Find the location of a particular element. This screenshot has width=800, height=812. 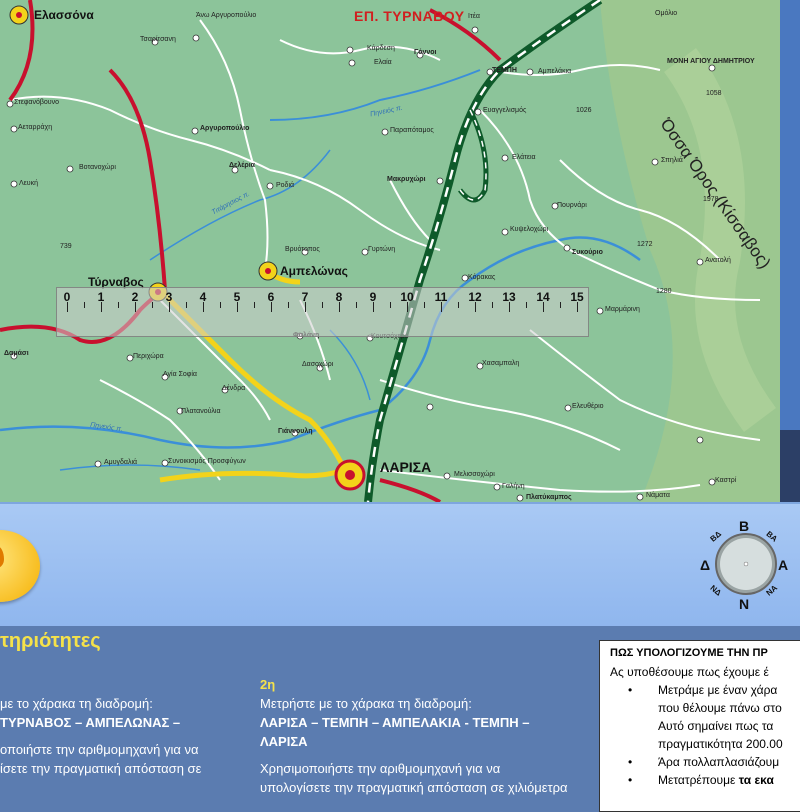

measuring-ruler: 0 1 2 3 4 5 6 7 8 9 10 11 12 13 14 15 is located at coordinates (322, 312).